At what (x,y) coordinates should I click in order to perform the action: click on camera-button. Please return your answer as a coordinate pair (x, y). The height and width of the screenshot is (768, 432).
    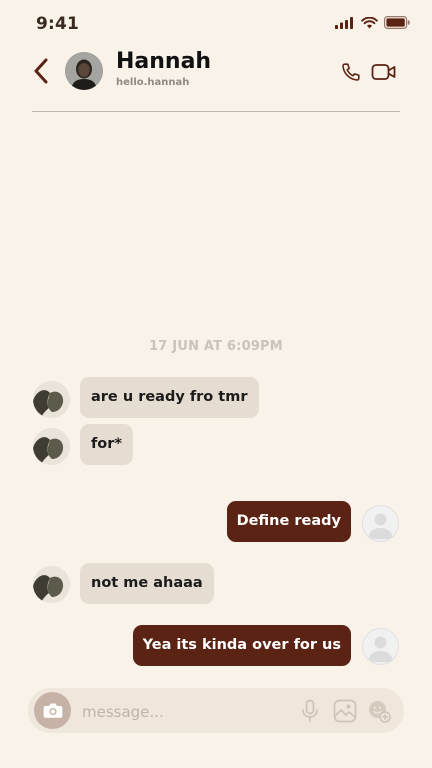
    Looking at the image, I should click on (52, 710).